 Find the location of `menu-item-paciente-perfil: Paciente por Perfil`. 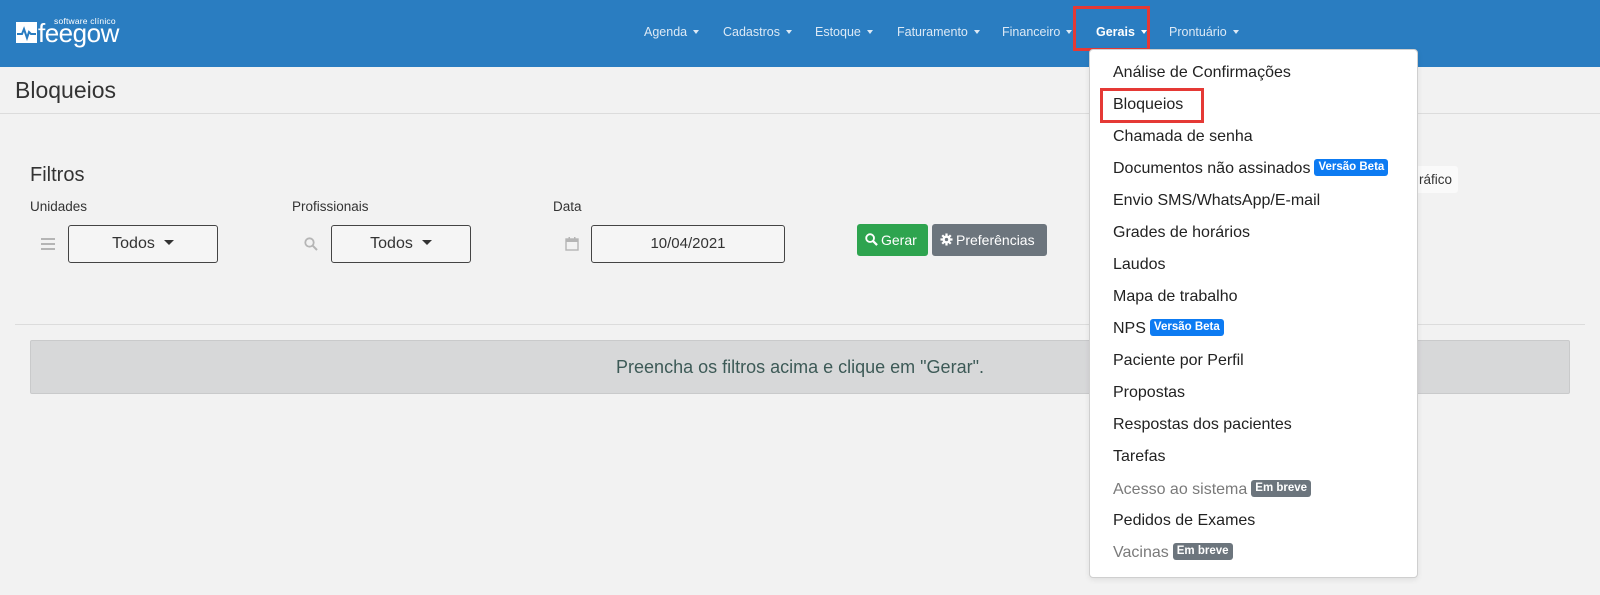

menu-item-paciente-perfil: Paciente por Perfil is located at coordinates (1178, 361).